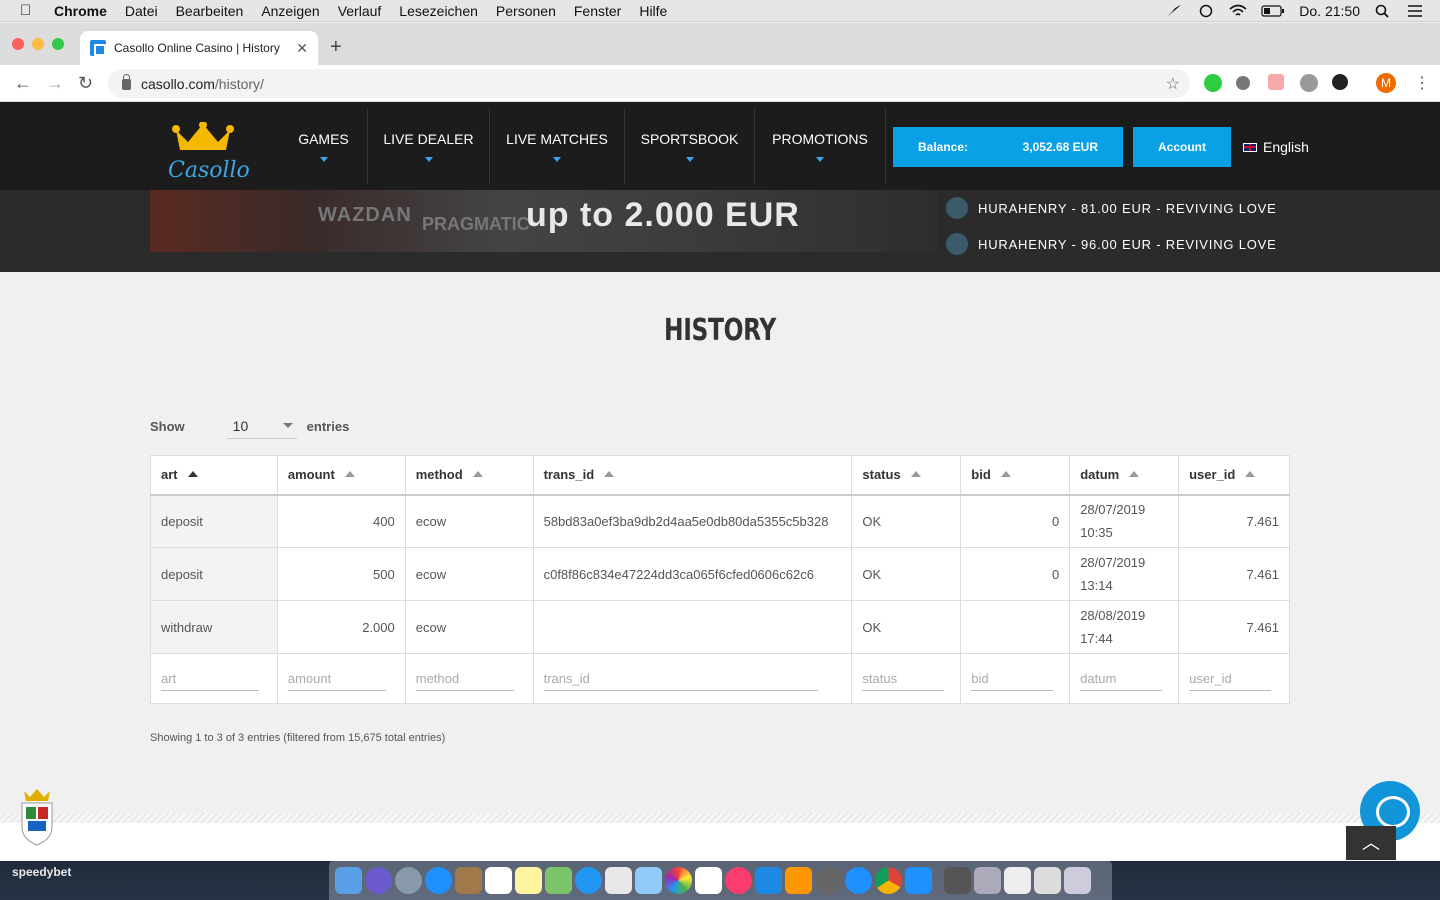  I want to click on cell-amount: 2.000, so click(341, 627).